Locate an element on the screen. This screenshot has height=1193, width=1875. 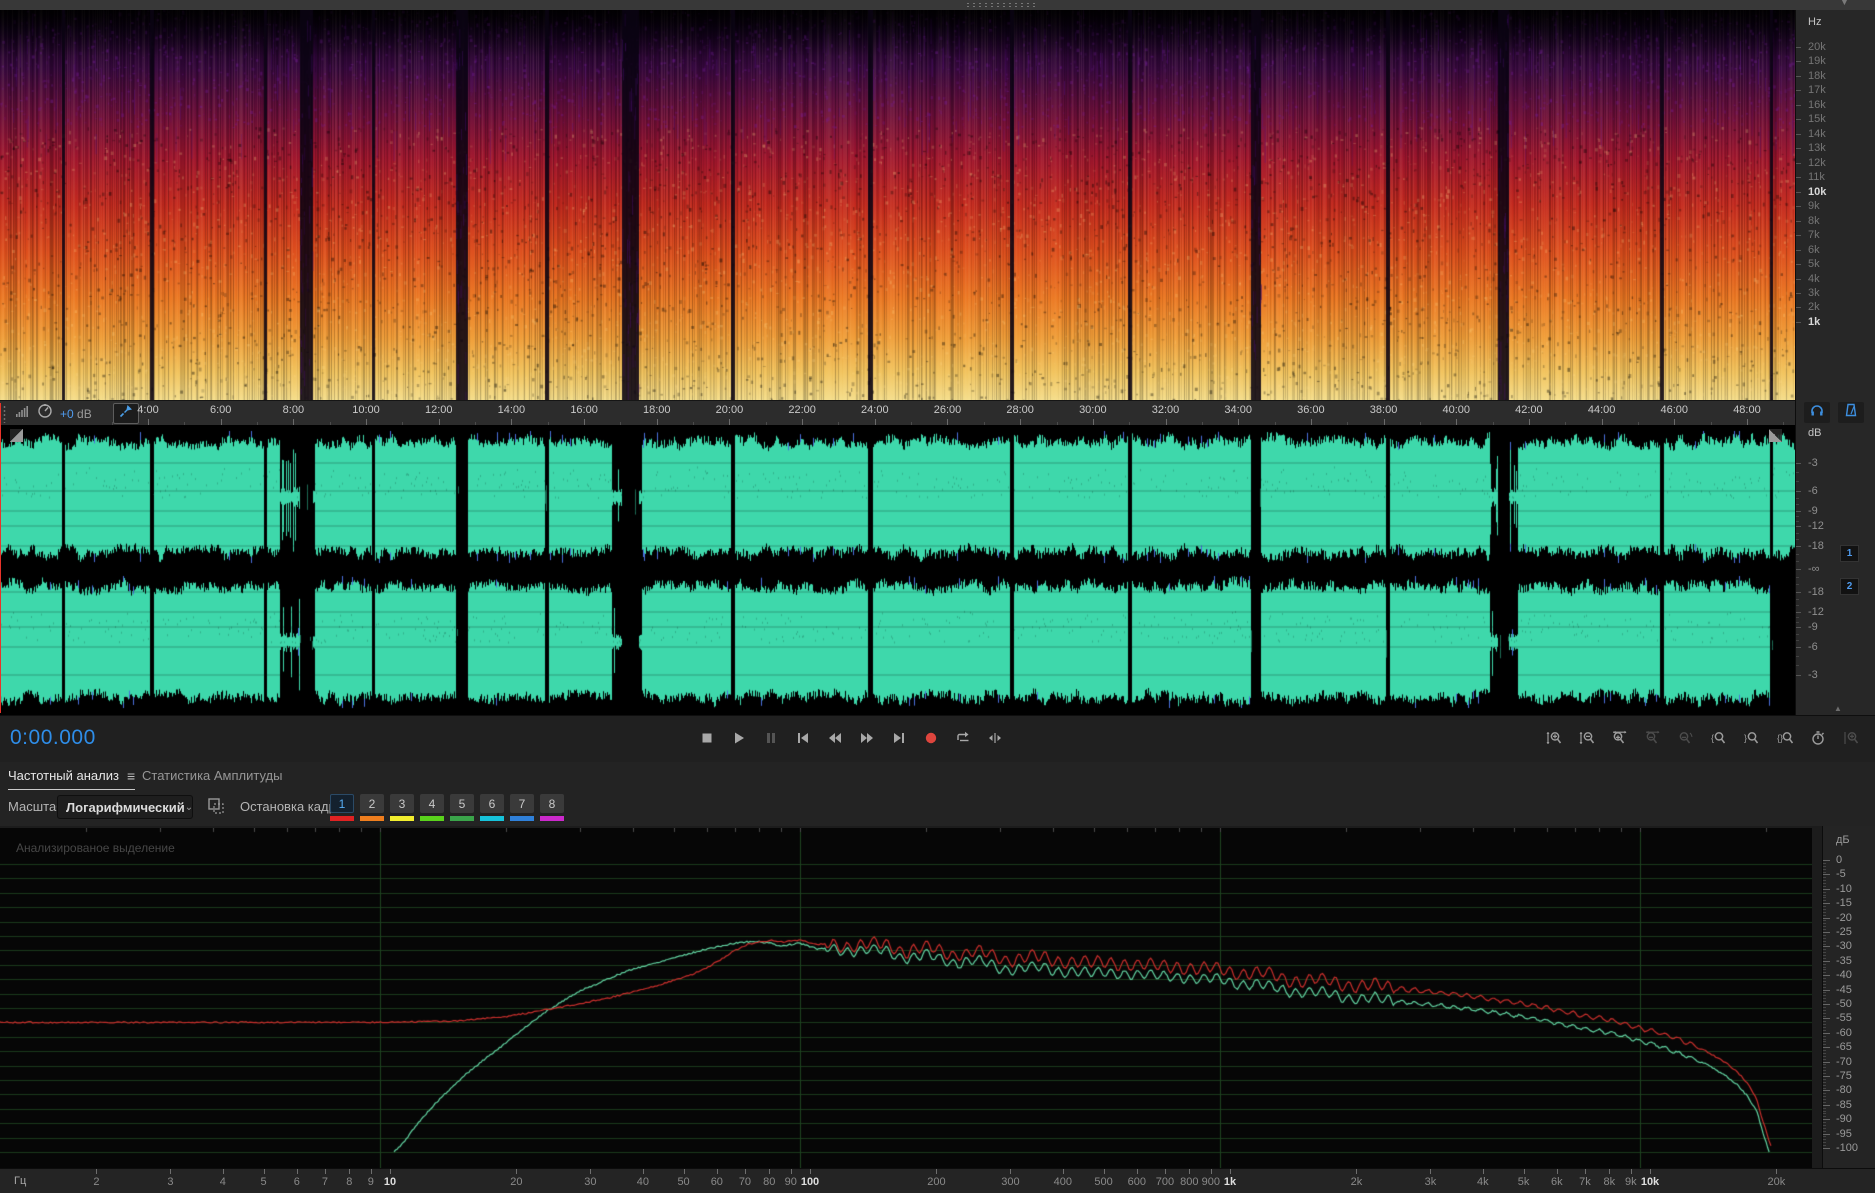
headphones-button is located at coordinates (1817, 412).